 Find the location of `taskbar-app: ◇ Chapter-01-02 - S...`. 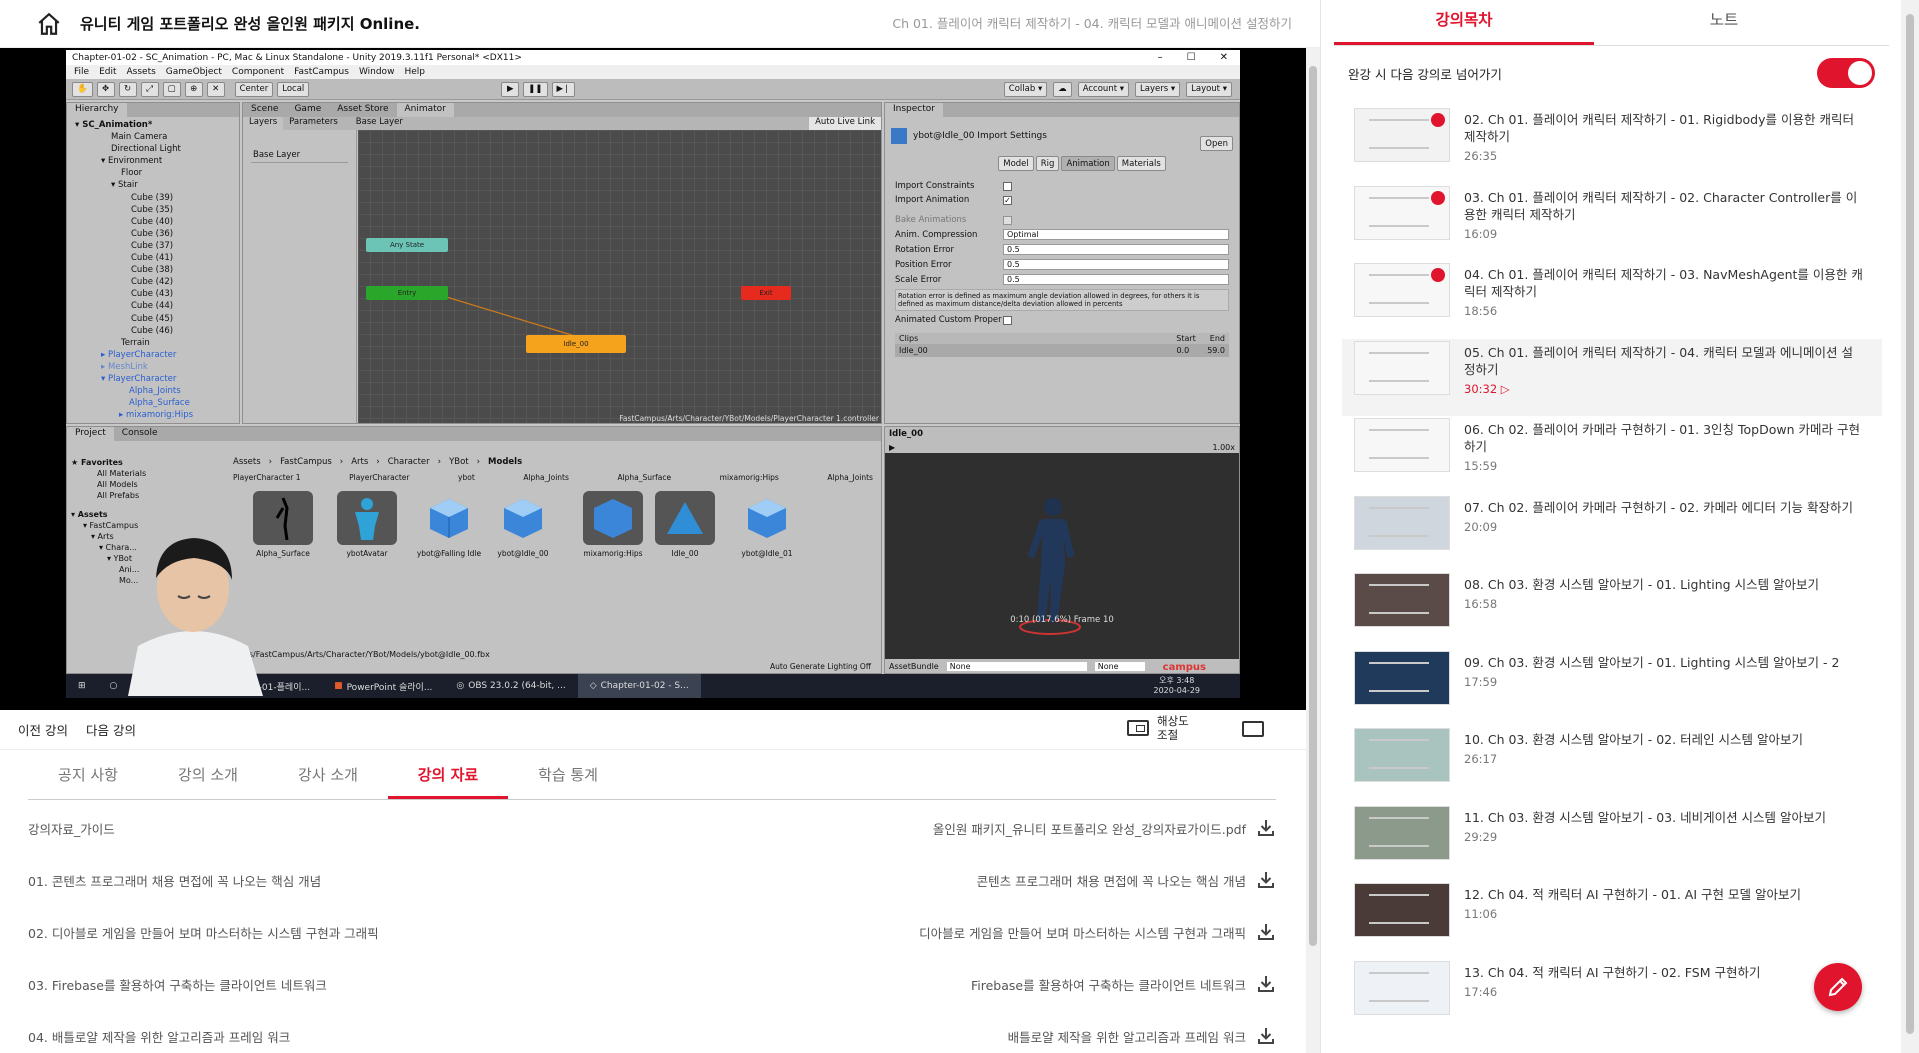

taskbar-app: ◇ Chapter-01-02 - S... is located at coordinates (639, 686).